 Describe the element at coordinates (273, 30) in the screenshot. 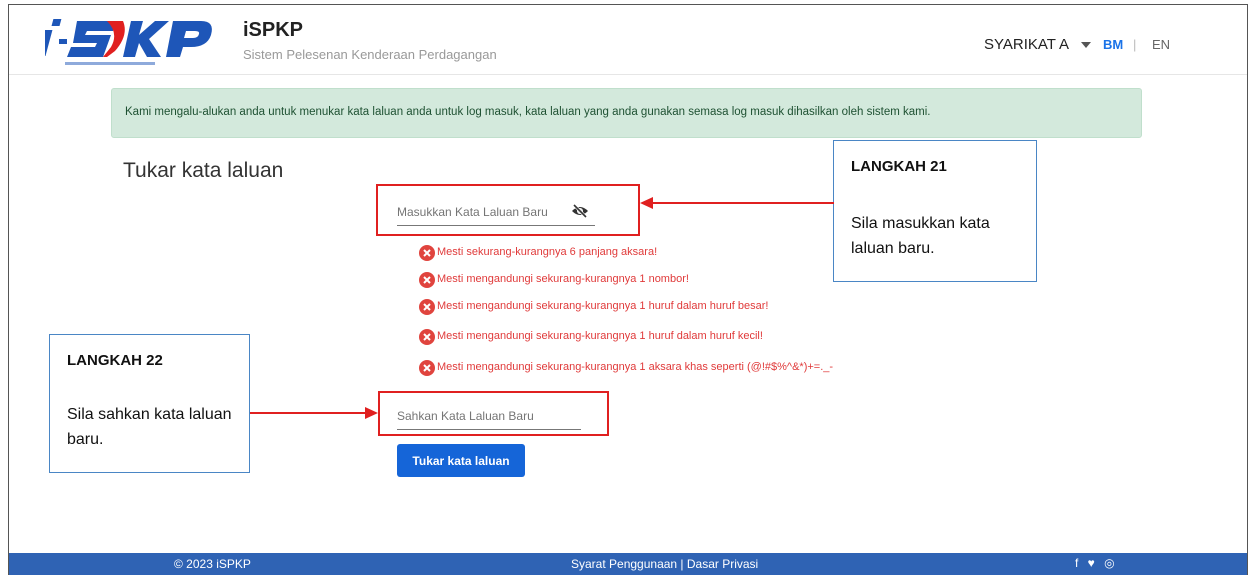

I see `app-title: iSPKP` at that location.